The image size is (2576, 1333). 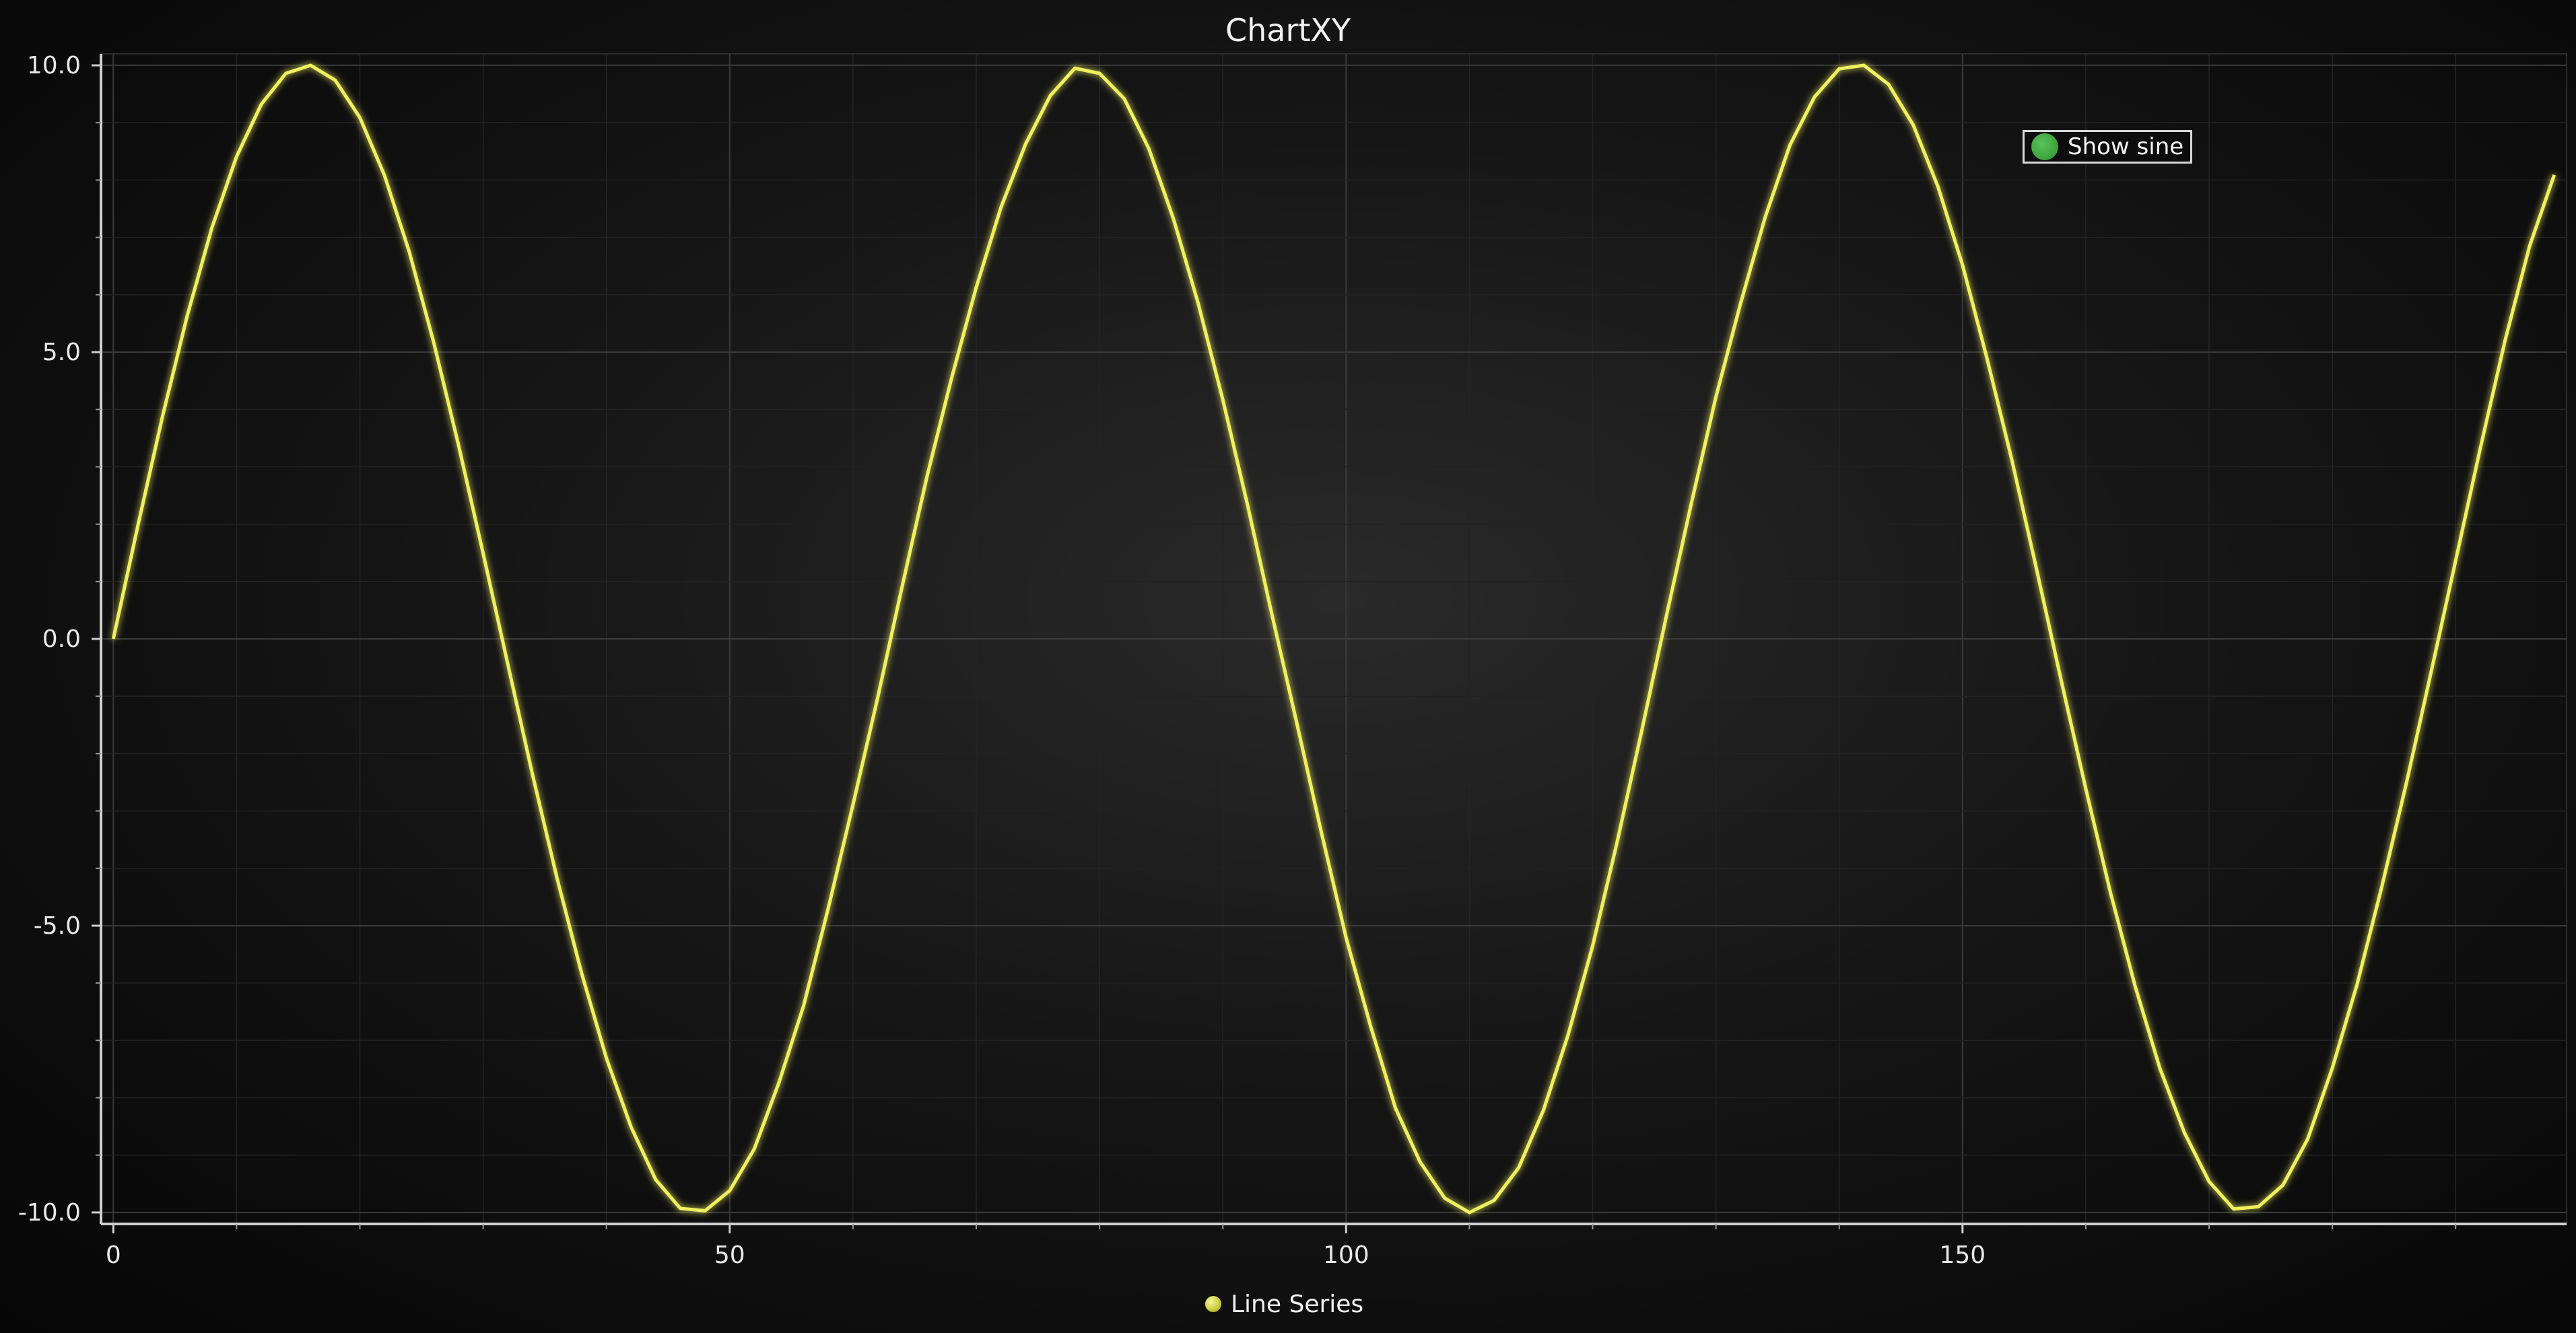 I want to click on y-tick-label: 5.0, so click(x=61, y=352).